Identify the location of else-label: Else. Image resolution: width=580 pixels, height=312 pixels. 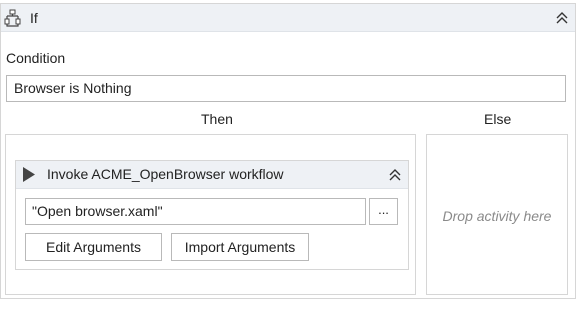
(498, 119).